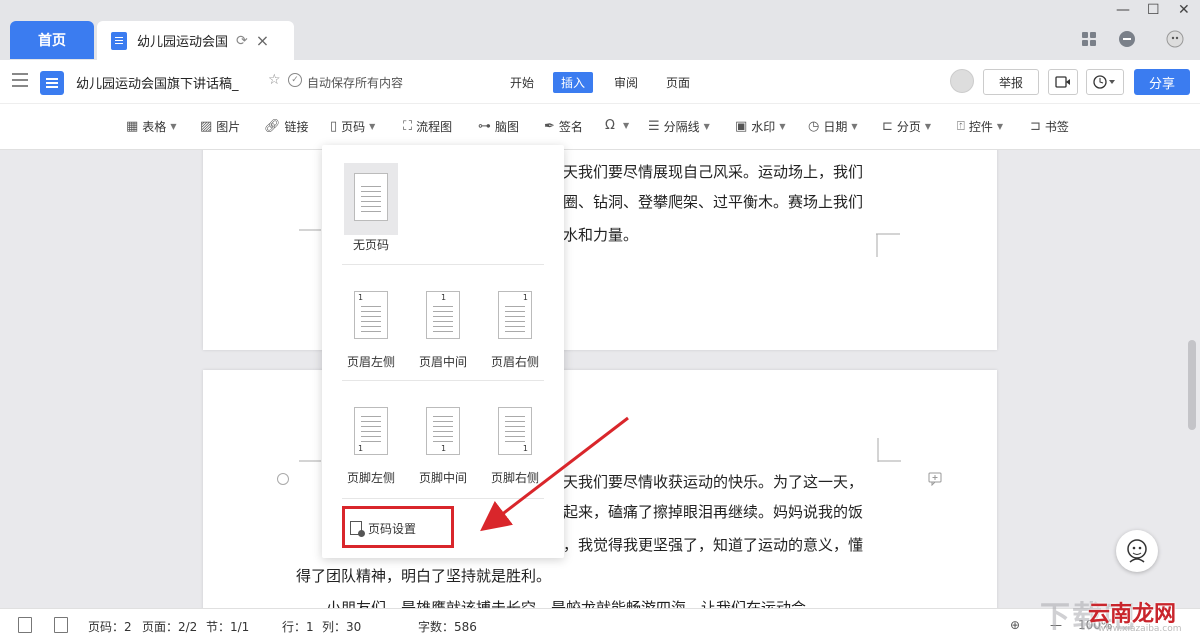  I want to click on site-url: www.xiazaiba.com, so click(1140, 629).